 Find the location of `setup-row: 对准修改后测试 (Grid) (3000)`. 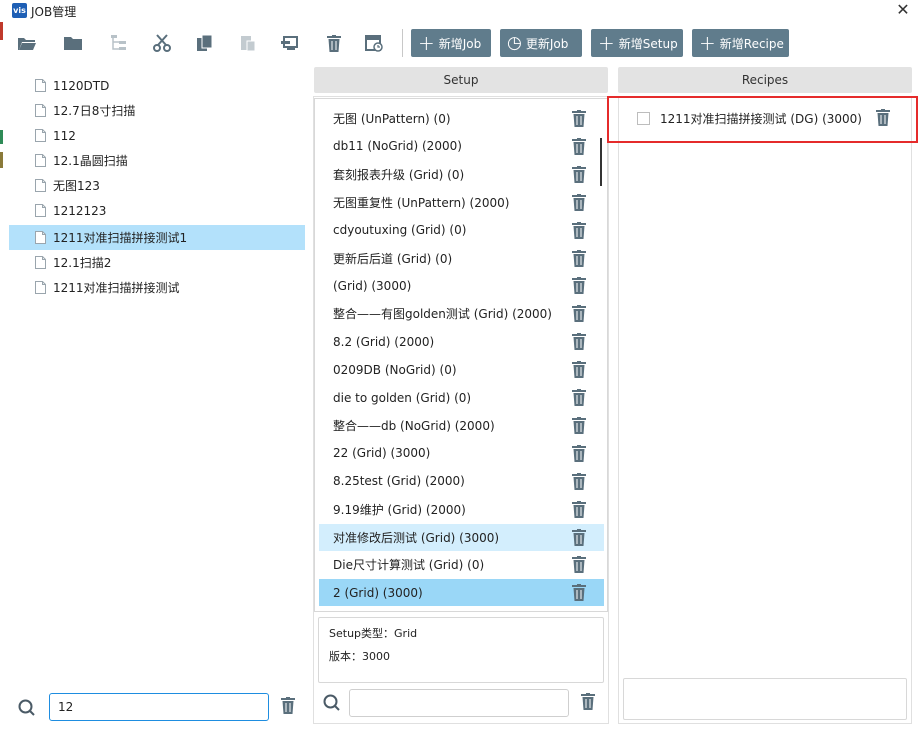

setup-row: 对准修改后测试 (Grid) (3000) is located at coordinates (461, 537).